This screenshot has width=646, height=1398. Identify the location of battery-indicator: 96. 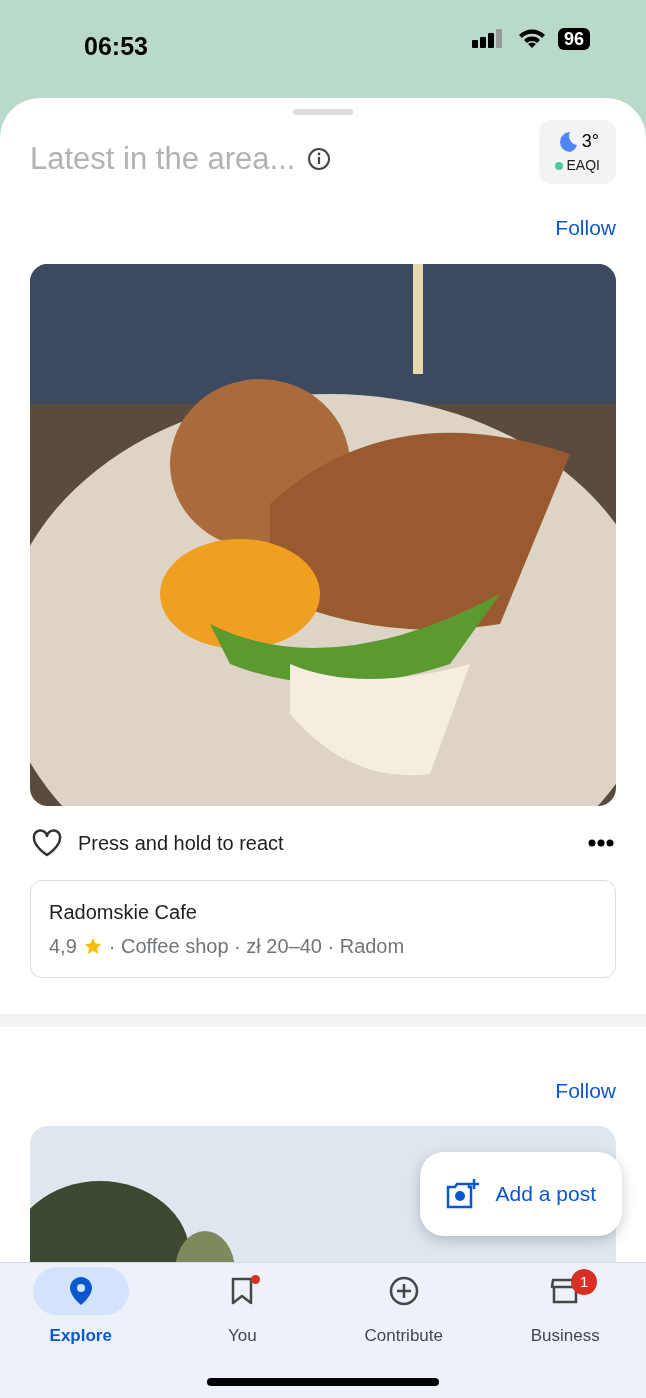
(573, 39).